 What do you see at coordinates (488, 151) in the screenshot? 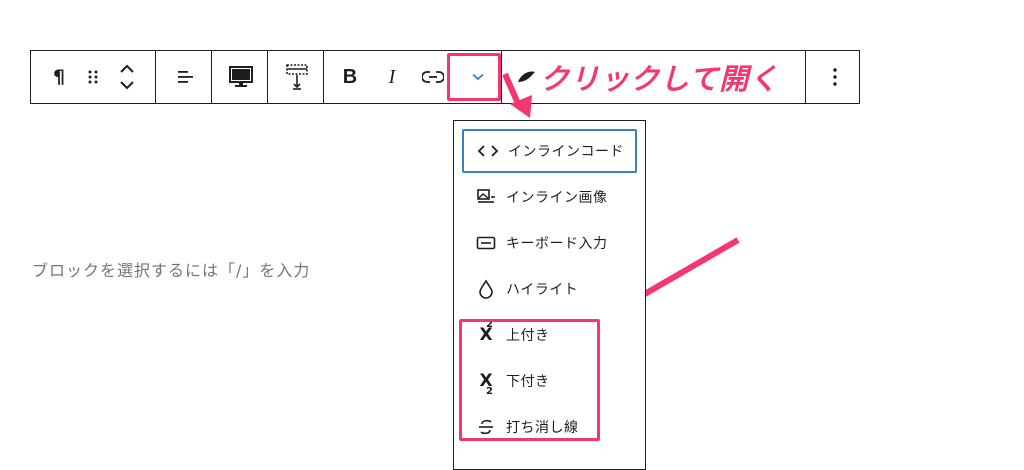
I see `code-icon` at bounding box center [488, 151].